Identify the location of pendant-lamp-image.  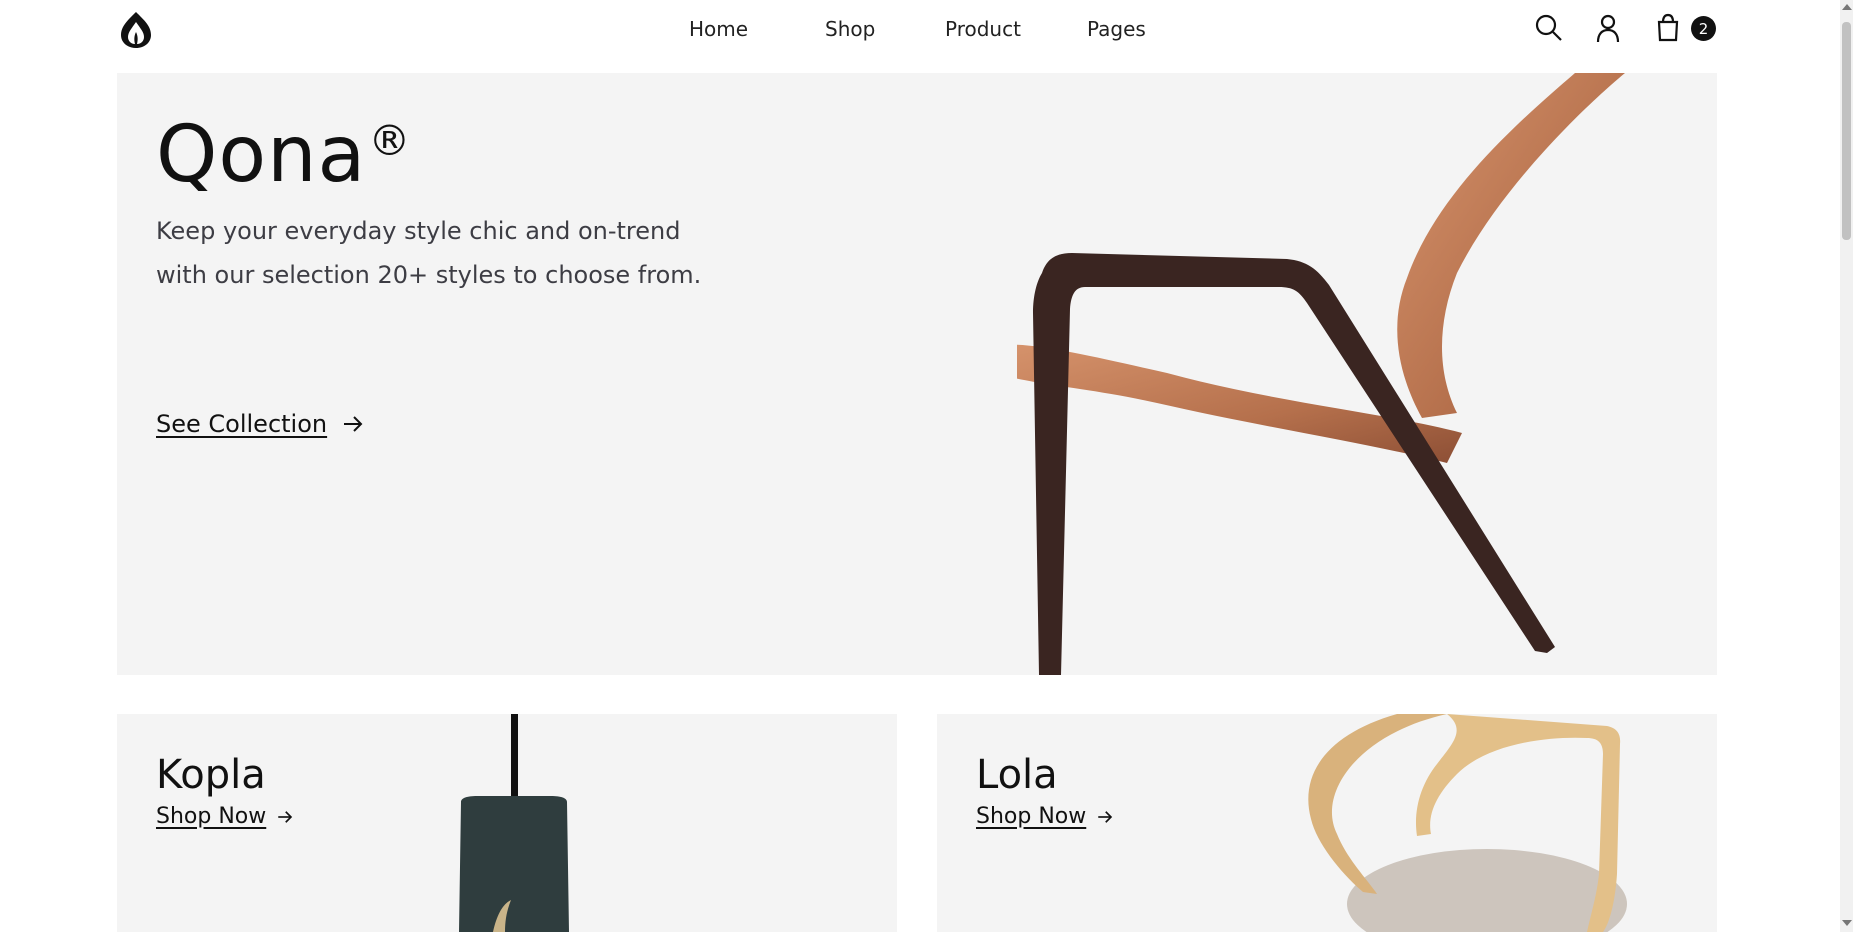
(514, 823).